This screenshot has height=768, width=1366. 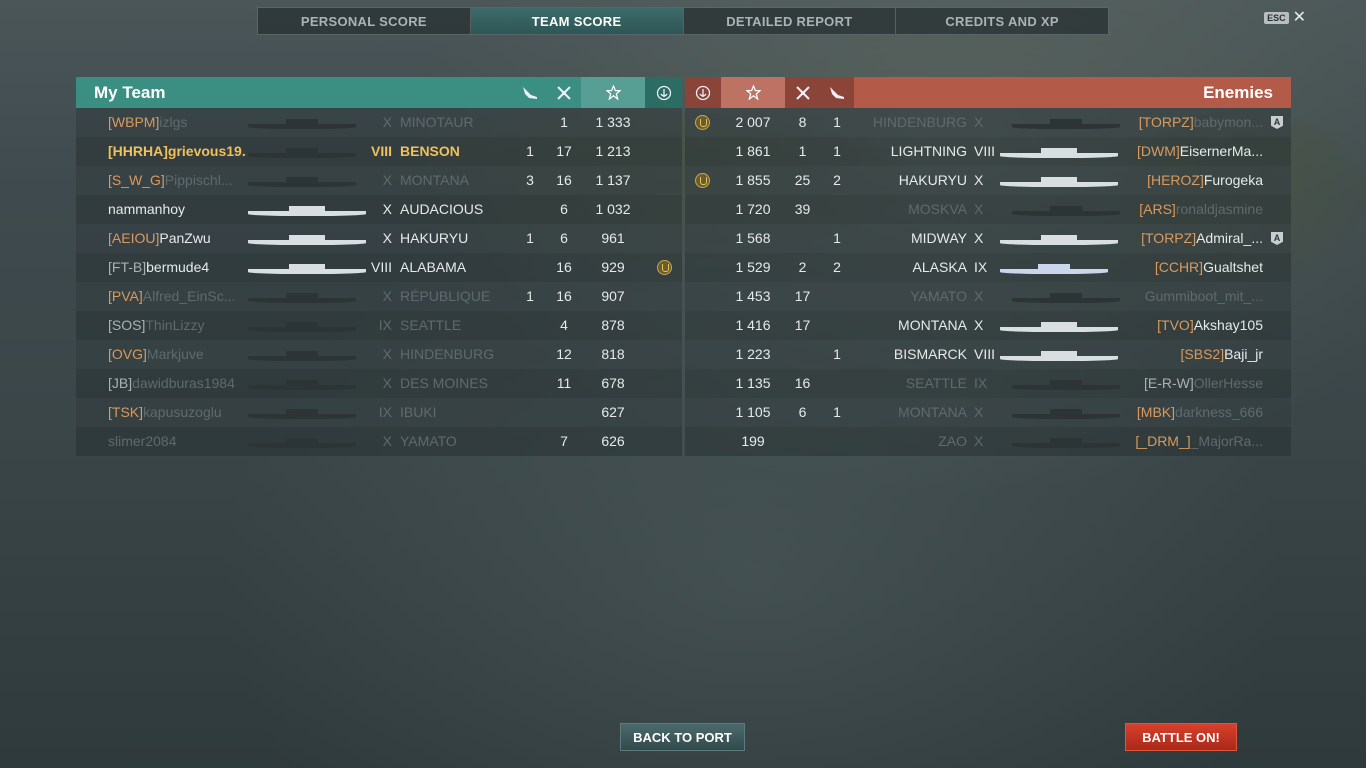 I want to click on base-xp-score: 1 855, so click(x=753, y=180).